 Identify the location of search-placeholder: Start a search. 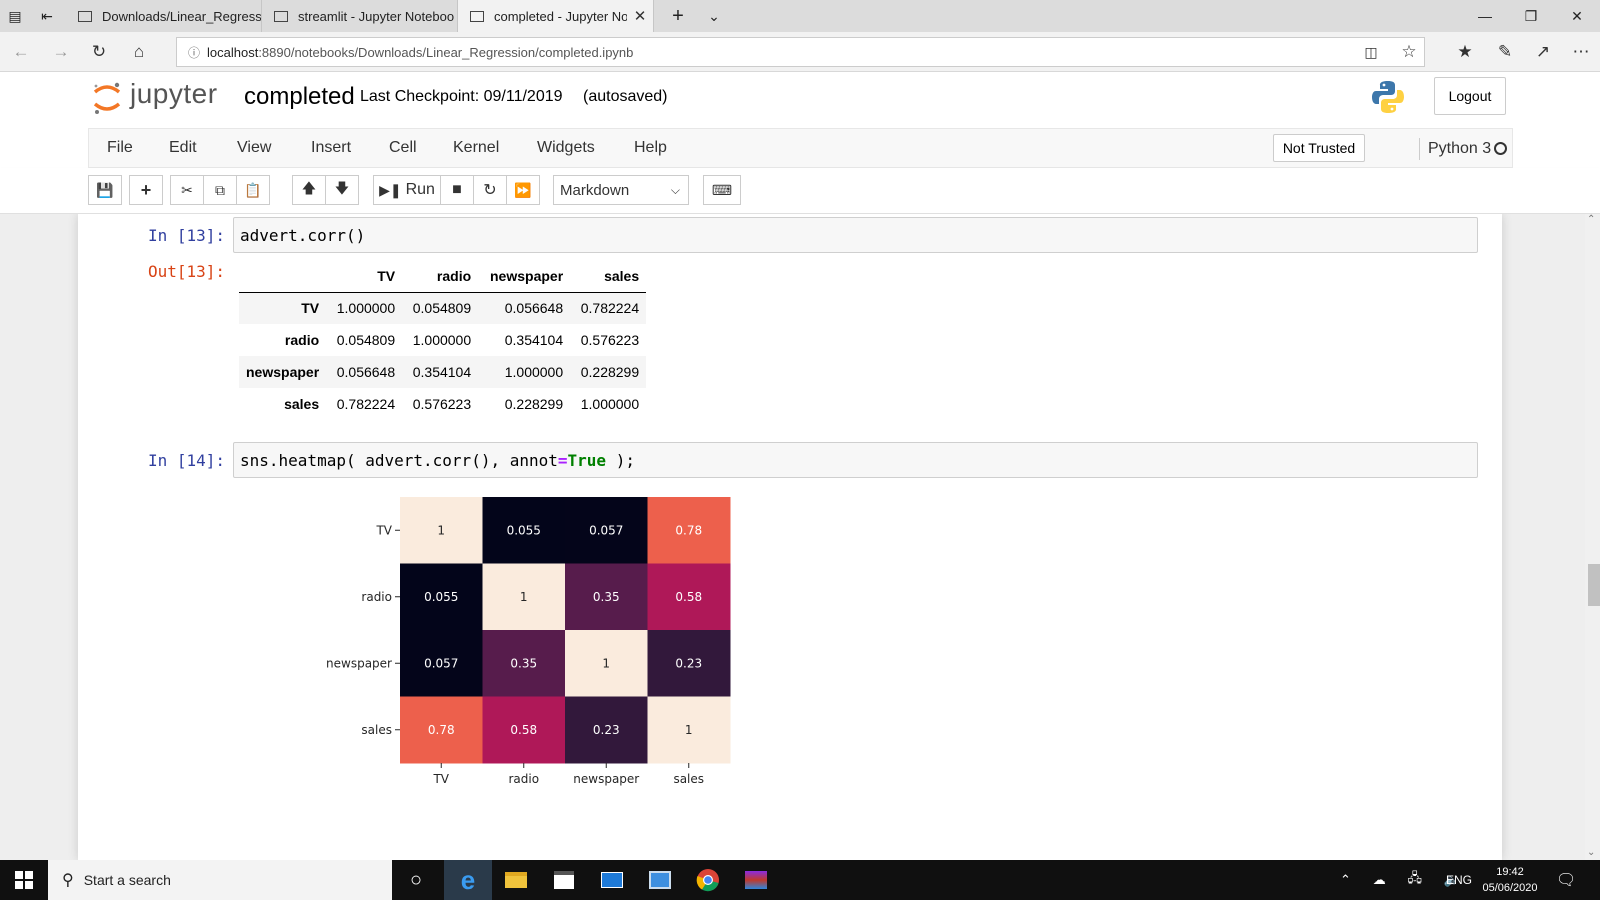
(127, 880).